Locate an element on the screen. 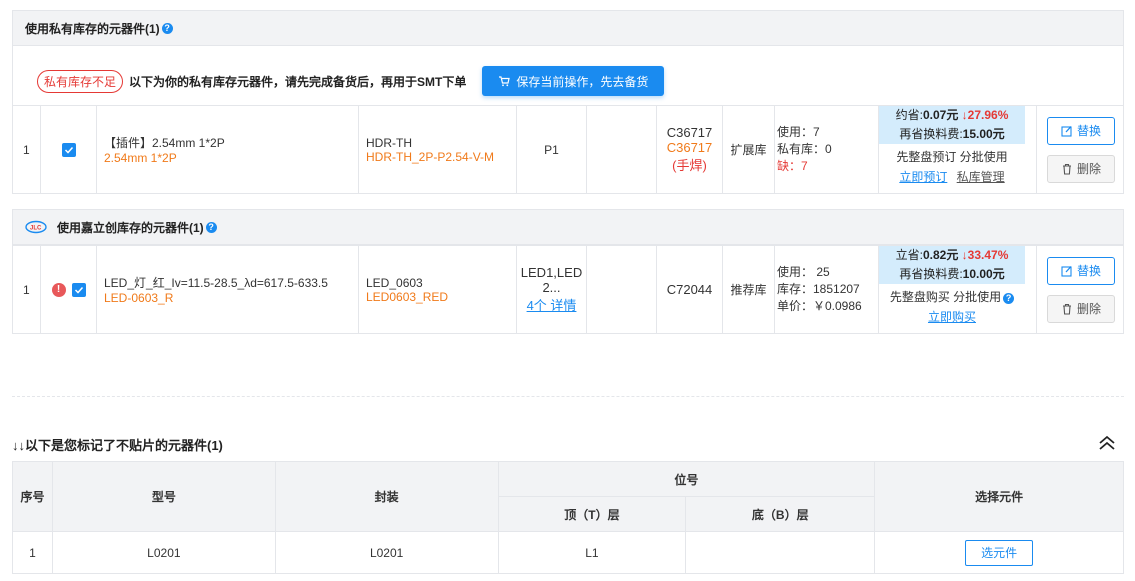  save-and-stock-button: 保存当前操作，先去备货 is located at coordinates (573, 81).